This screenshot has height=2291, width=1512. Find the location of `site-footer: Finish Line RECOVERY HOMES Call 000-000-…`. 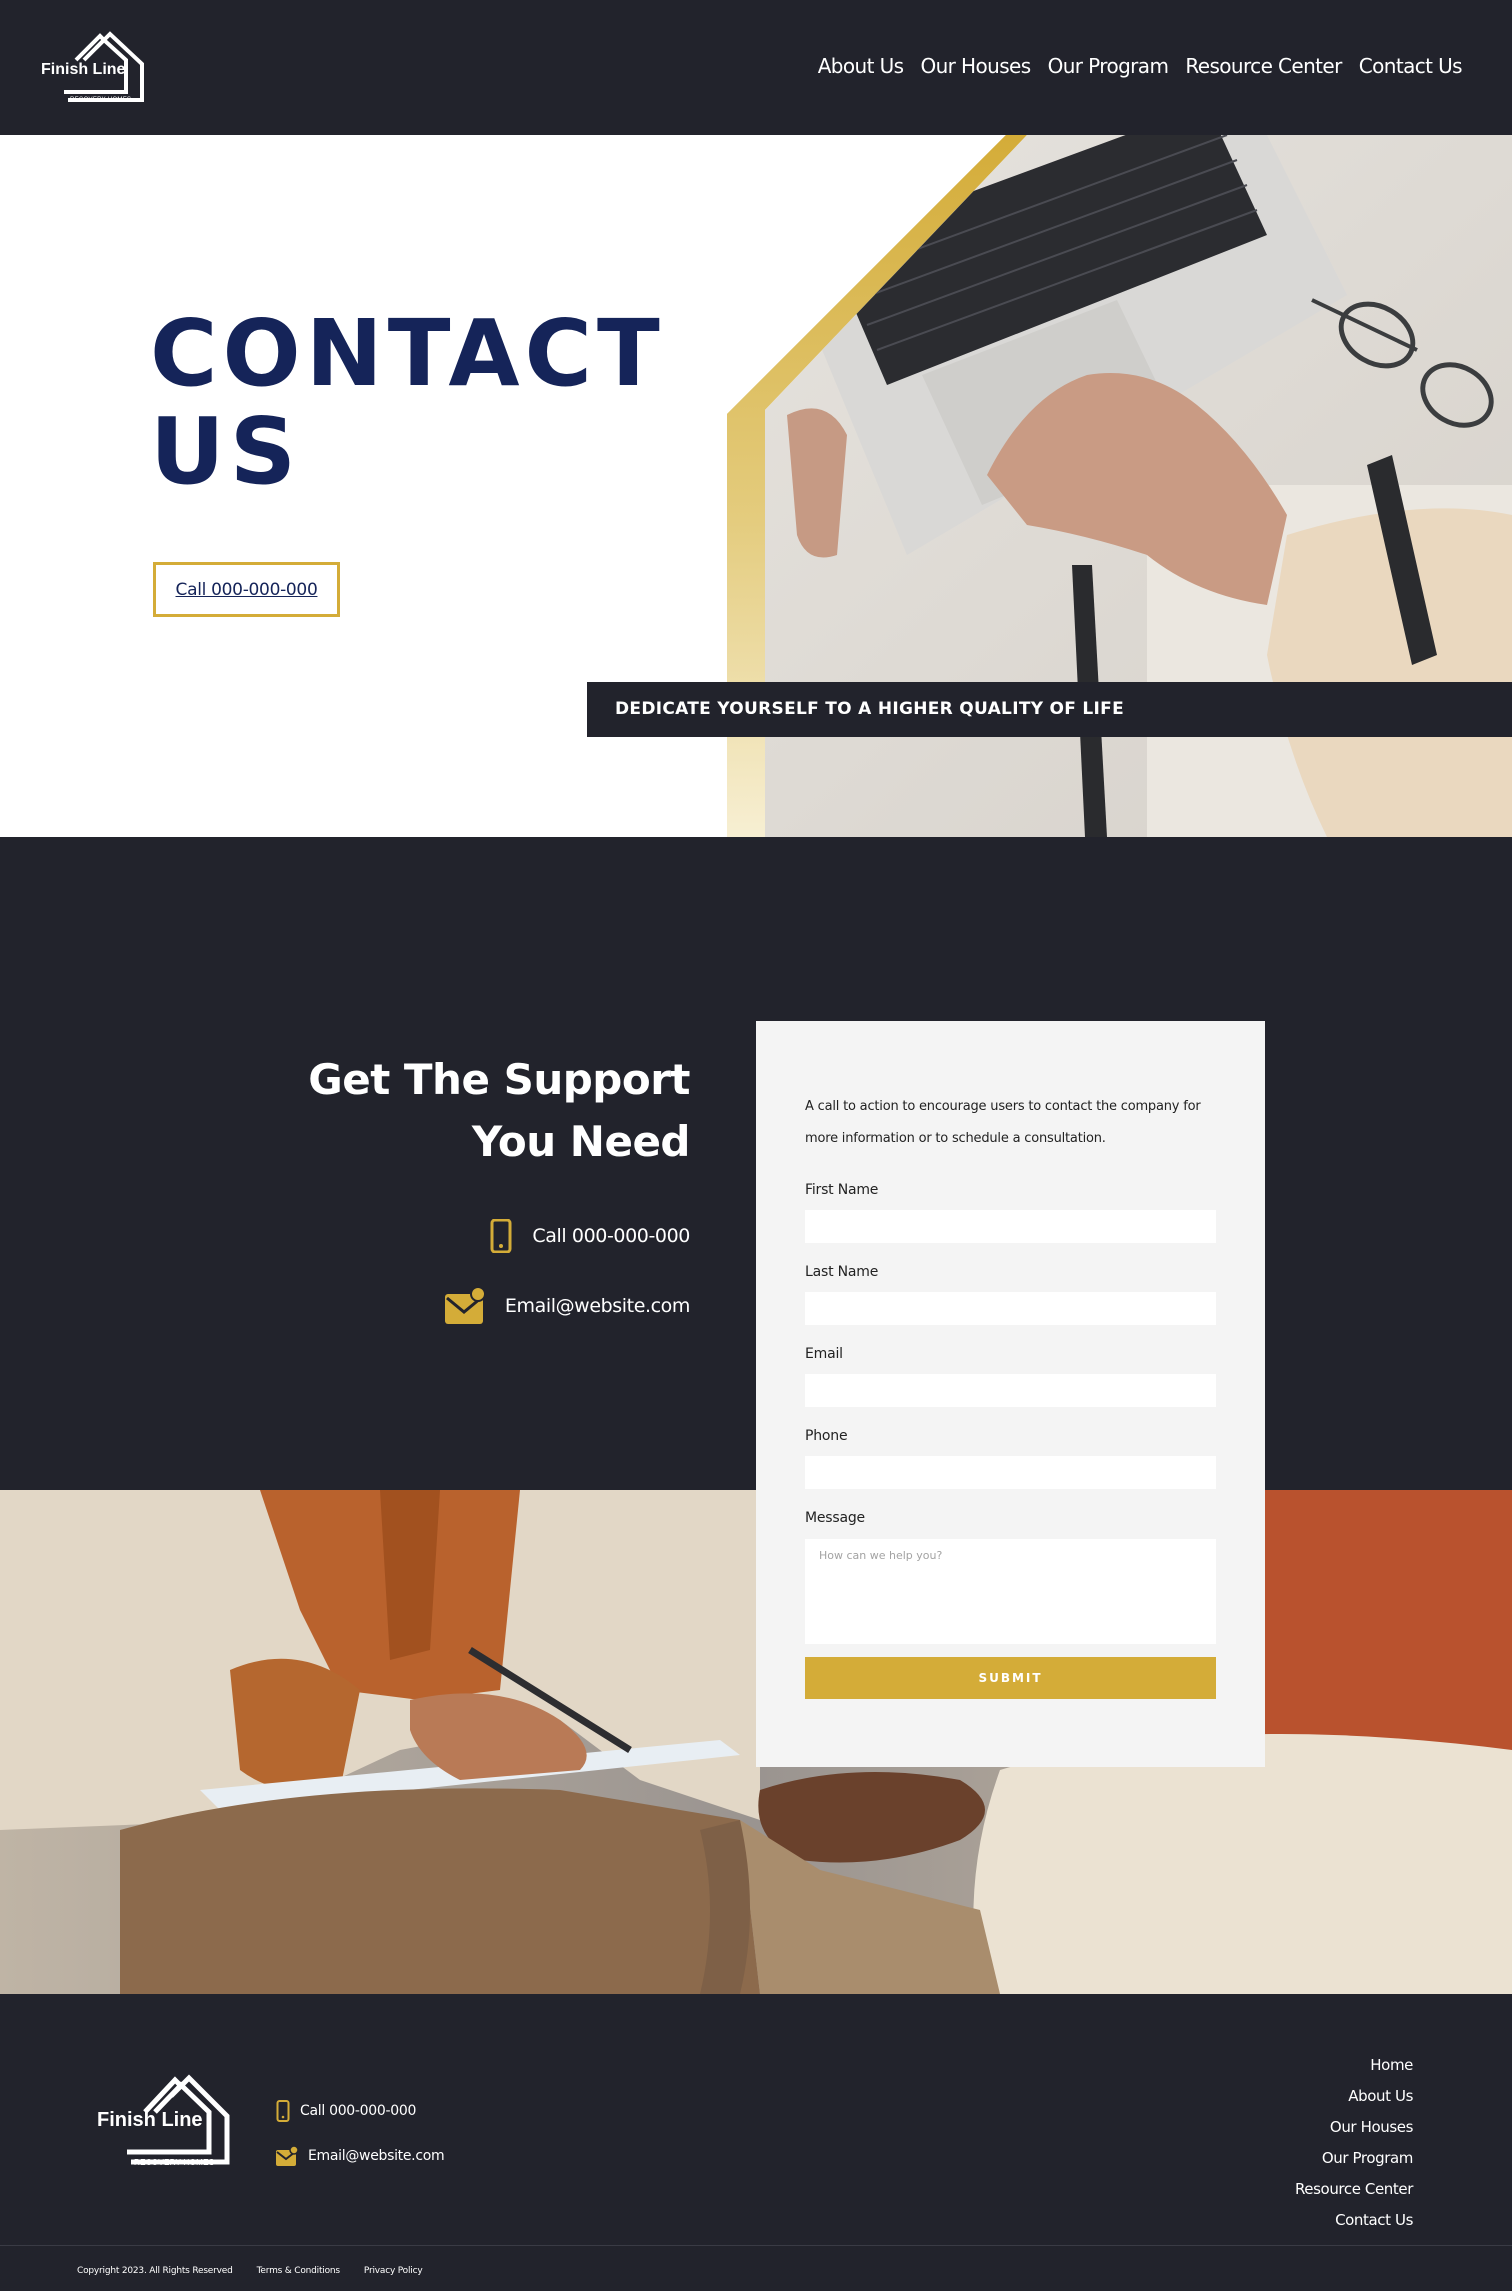

site-footer: Finish Line RECOVERY HOMES Call 000-000-… is located at coordinates (756, 2142).